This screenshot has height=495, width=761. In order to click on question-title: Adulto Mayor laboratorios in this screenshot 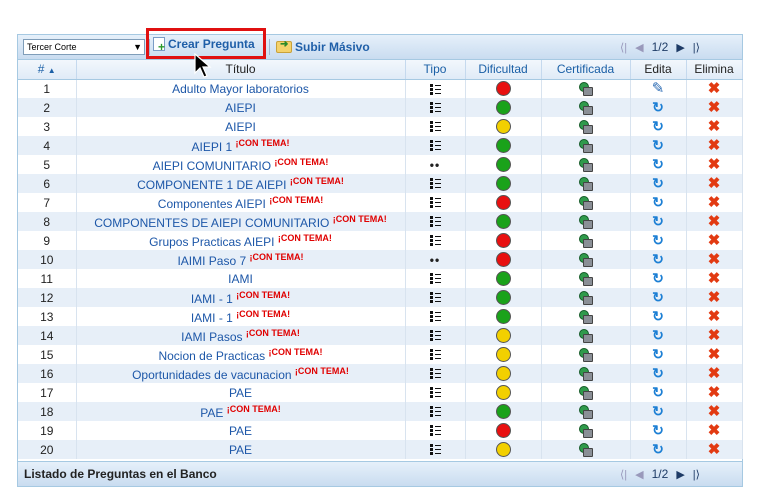, I will do `click(240, 89)`.